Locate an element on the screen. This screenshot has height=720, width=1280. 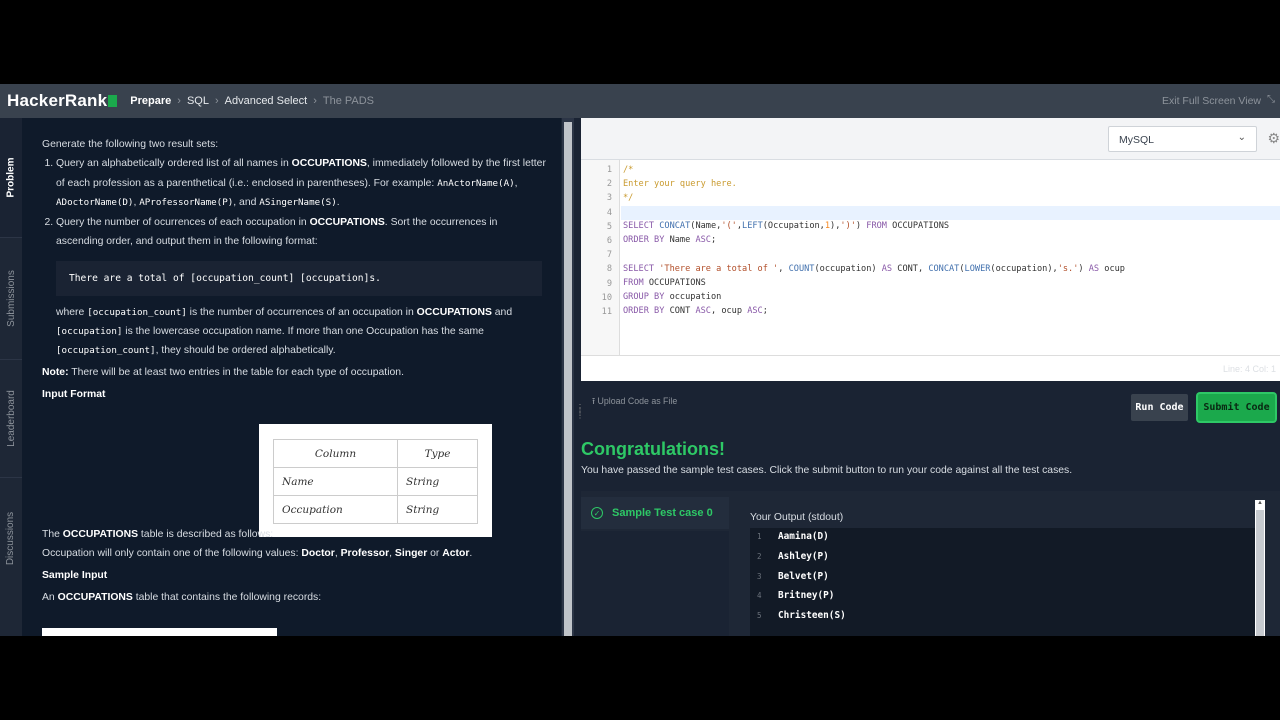
output-line-text: Belvet(P) is located at coordinates (803, 576).